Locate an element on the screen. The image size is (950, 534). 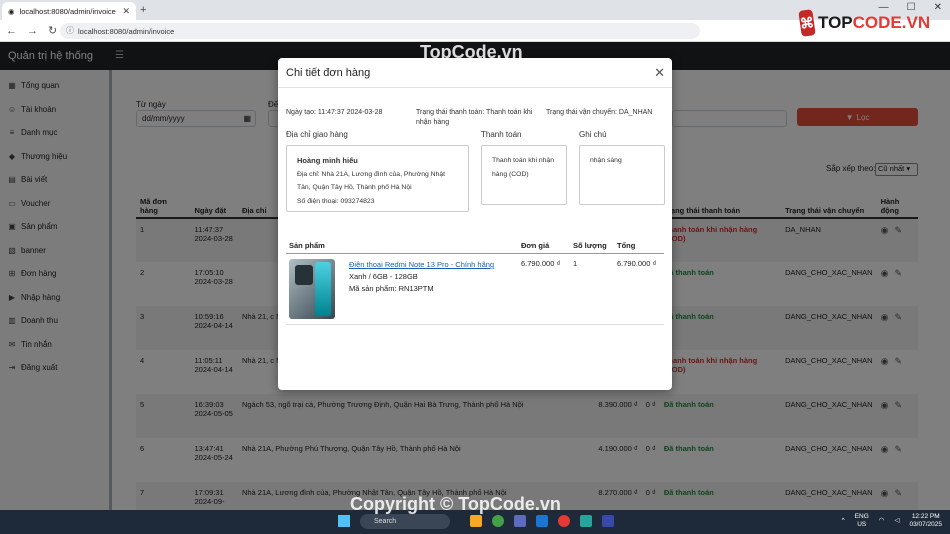
product-price: 6.790.000 ₫ is located at coordinates (544, 289).